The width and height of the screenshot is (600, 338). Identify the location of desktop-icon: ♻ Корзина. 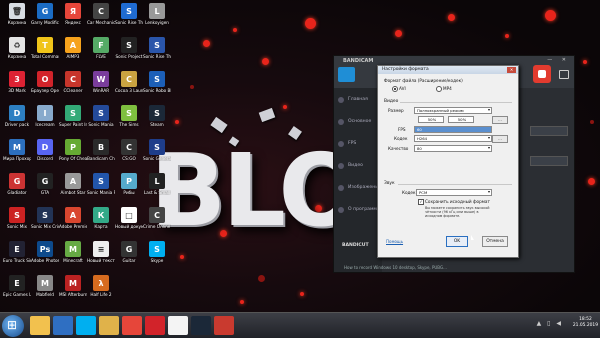
(17, 48).